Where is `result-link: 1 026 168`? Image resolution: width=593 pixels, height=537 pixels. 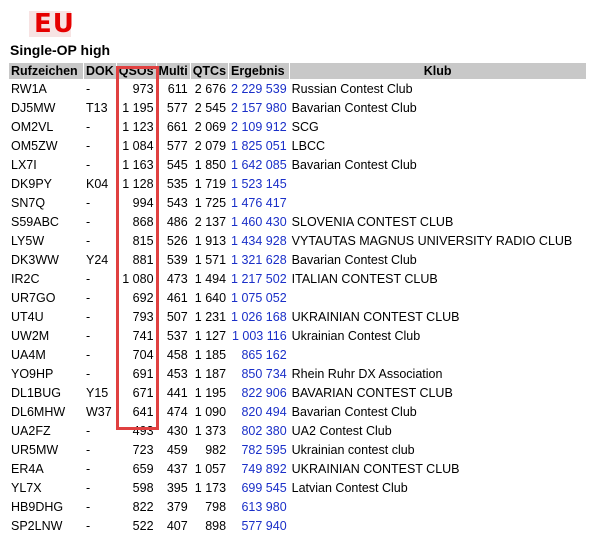 result-link: 1 026 168 is located at coordinates (259, 317).